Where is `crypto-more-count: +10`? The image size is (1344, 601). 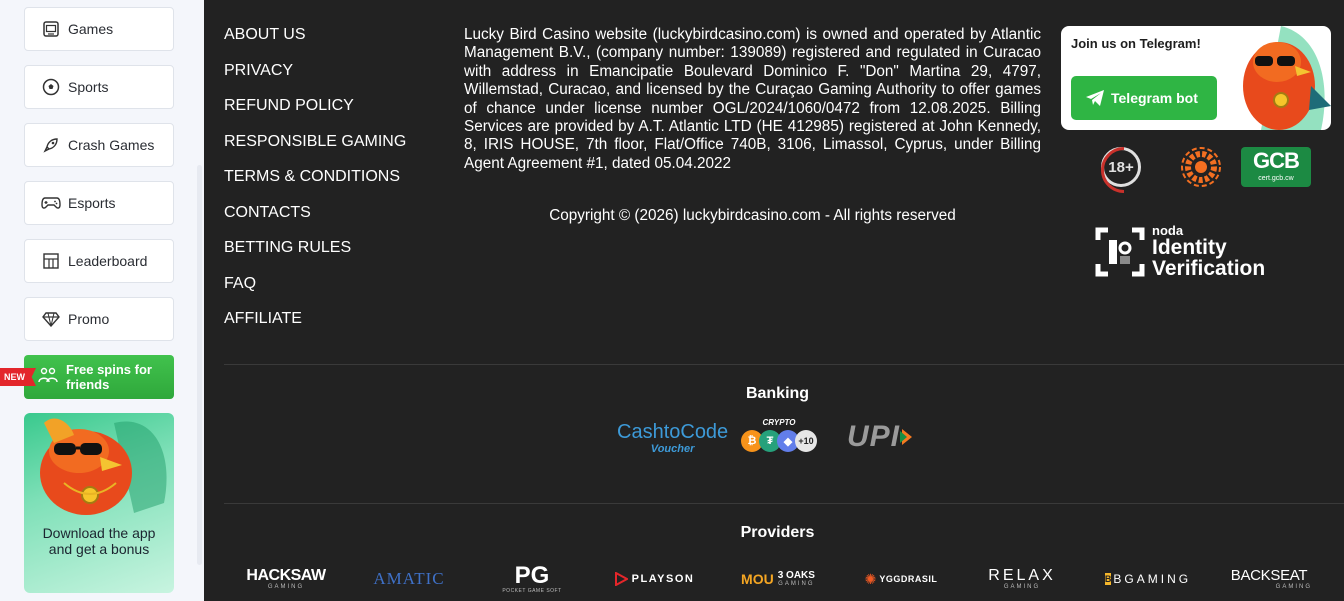 crypto-more-count: +10 is located at coordinates (806, 441).